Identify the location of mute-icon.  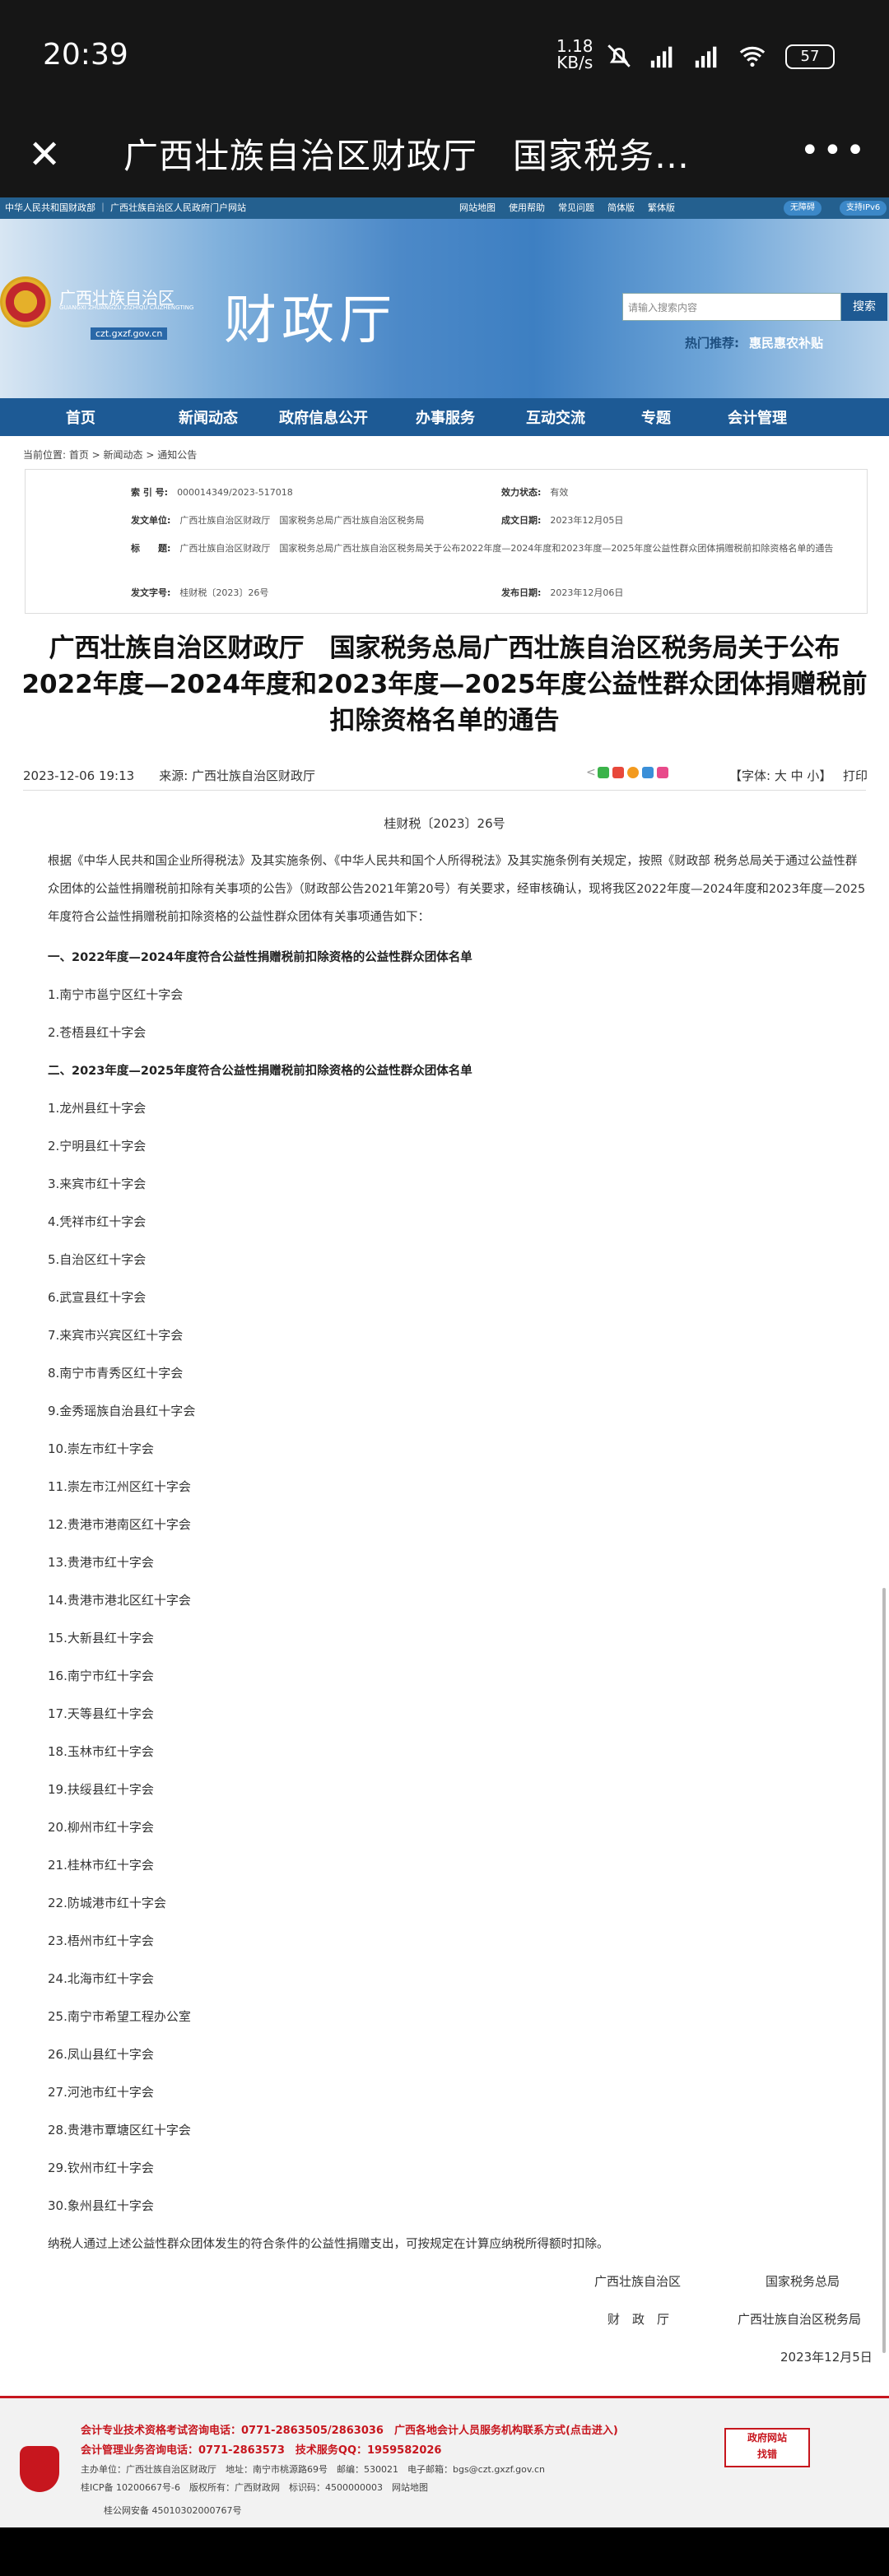
(619, 56).